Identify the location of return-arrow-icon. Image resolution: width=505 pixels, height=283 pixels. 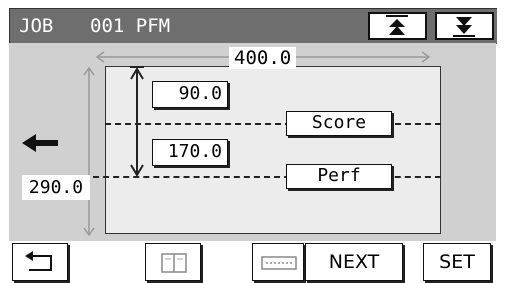
(38, 261).